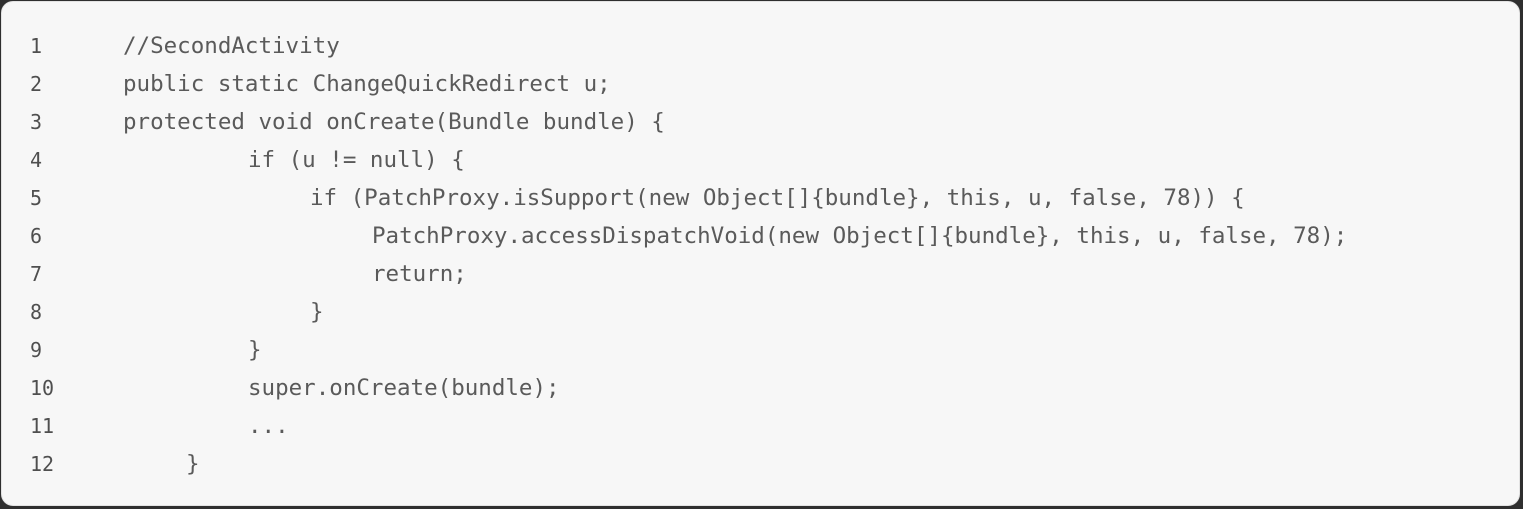 The image size is (1523, 509). What do you see at coordinates (760, 350) in the screenshot?
I see `code-line: 9 }` at bounding box center [760, 350].